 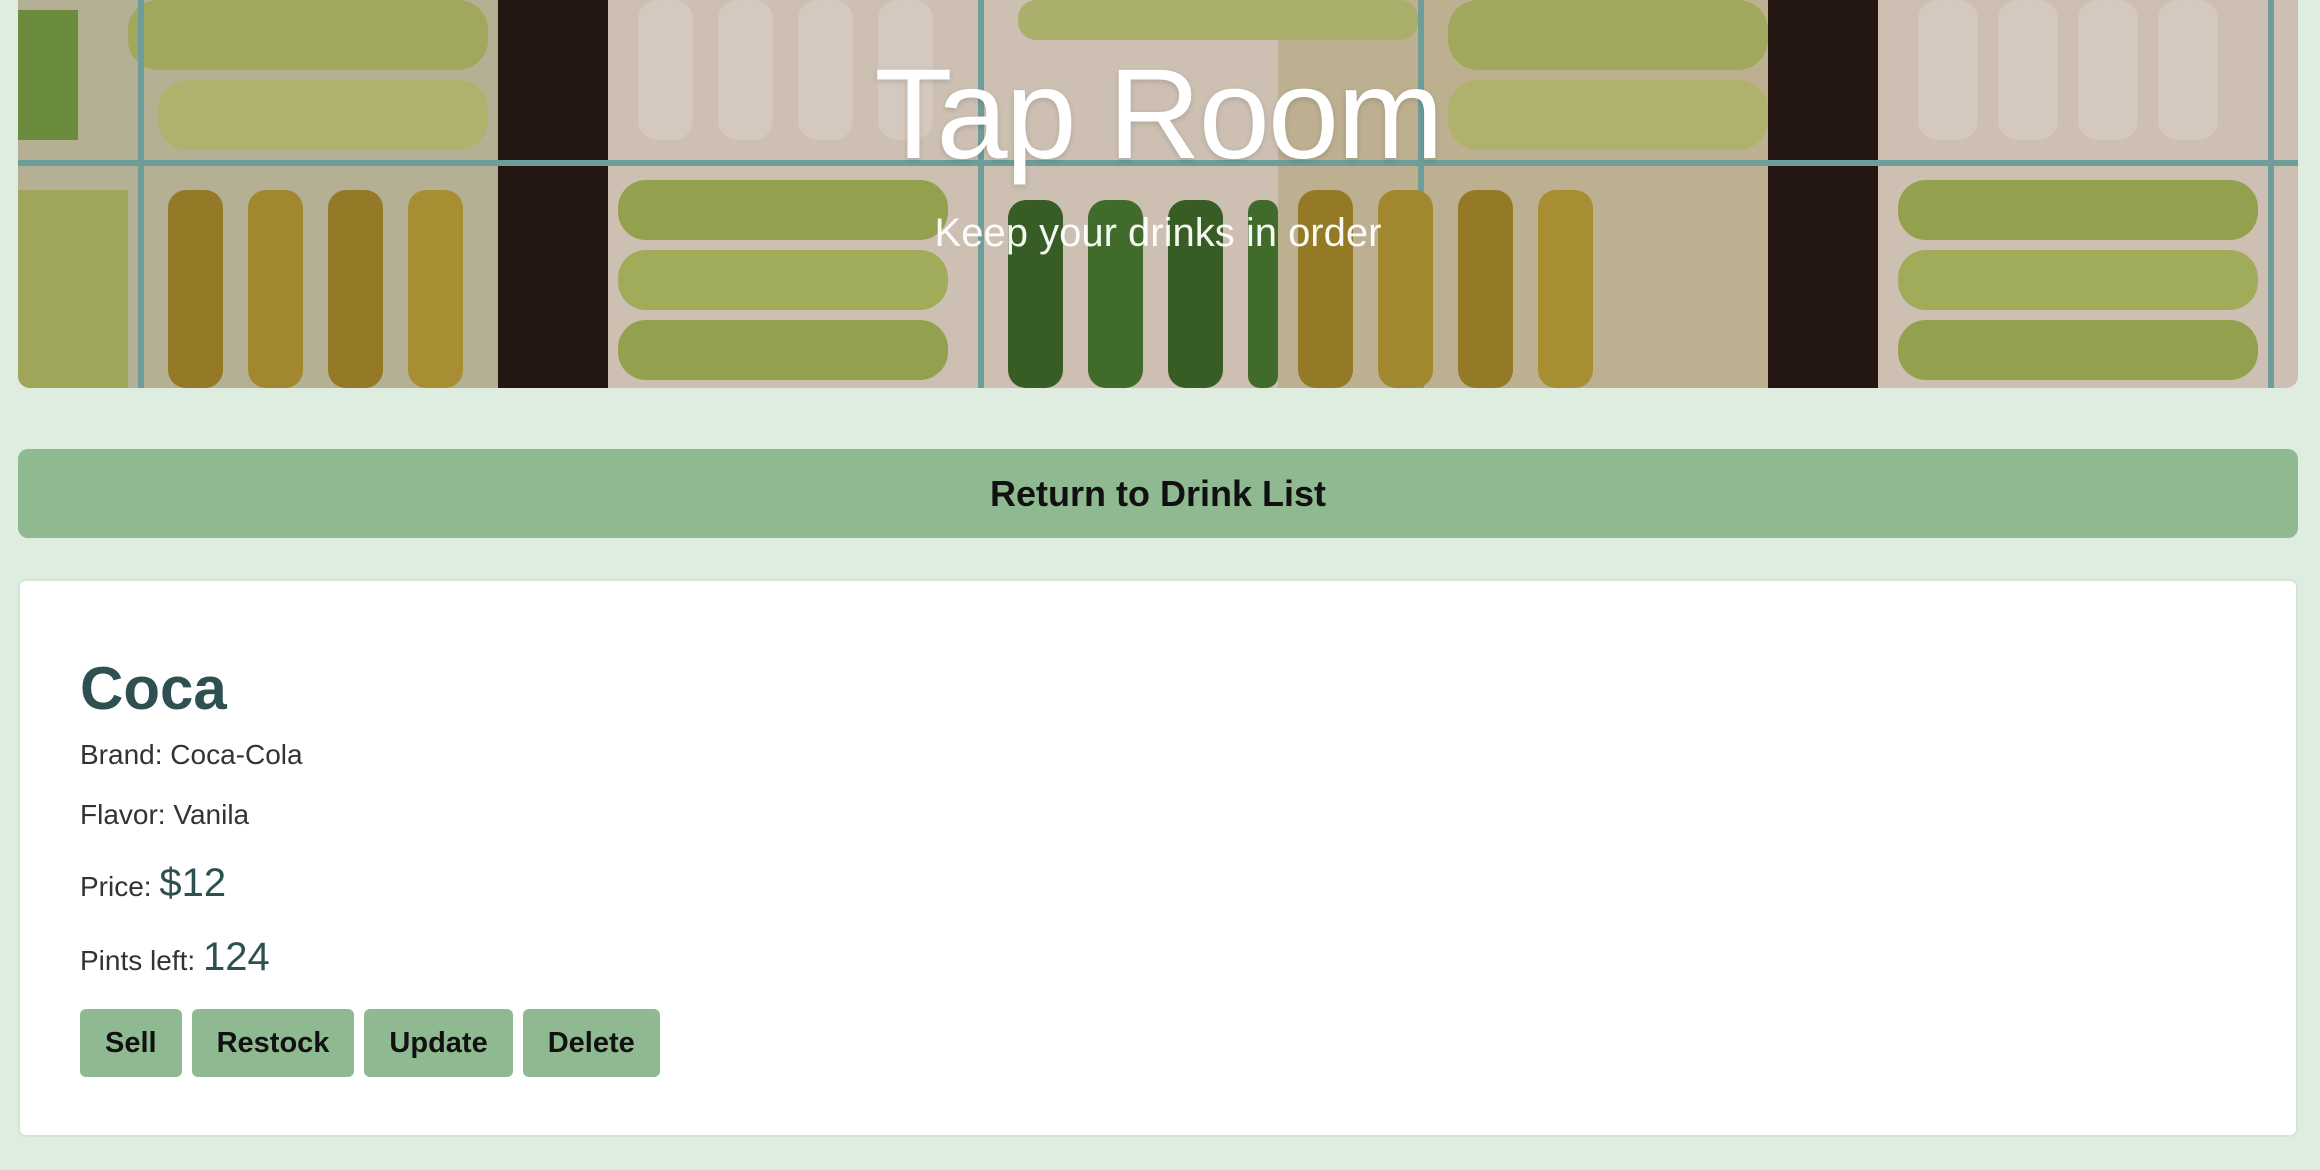 I want to click on drink-name: Coca, so click(x=153, y=688).